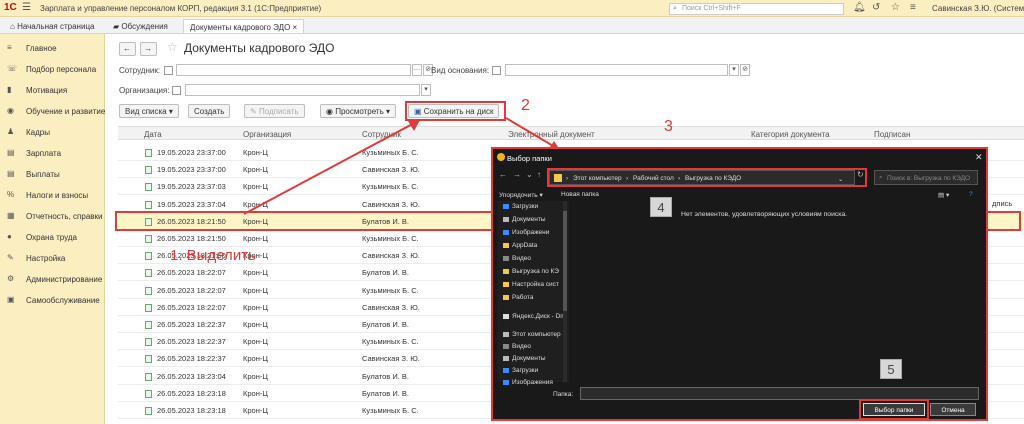  Describe the element at coordinates (565, 261) in the screenshot. I see `scrollbar-thumb` at that location.